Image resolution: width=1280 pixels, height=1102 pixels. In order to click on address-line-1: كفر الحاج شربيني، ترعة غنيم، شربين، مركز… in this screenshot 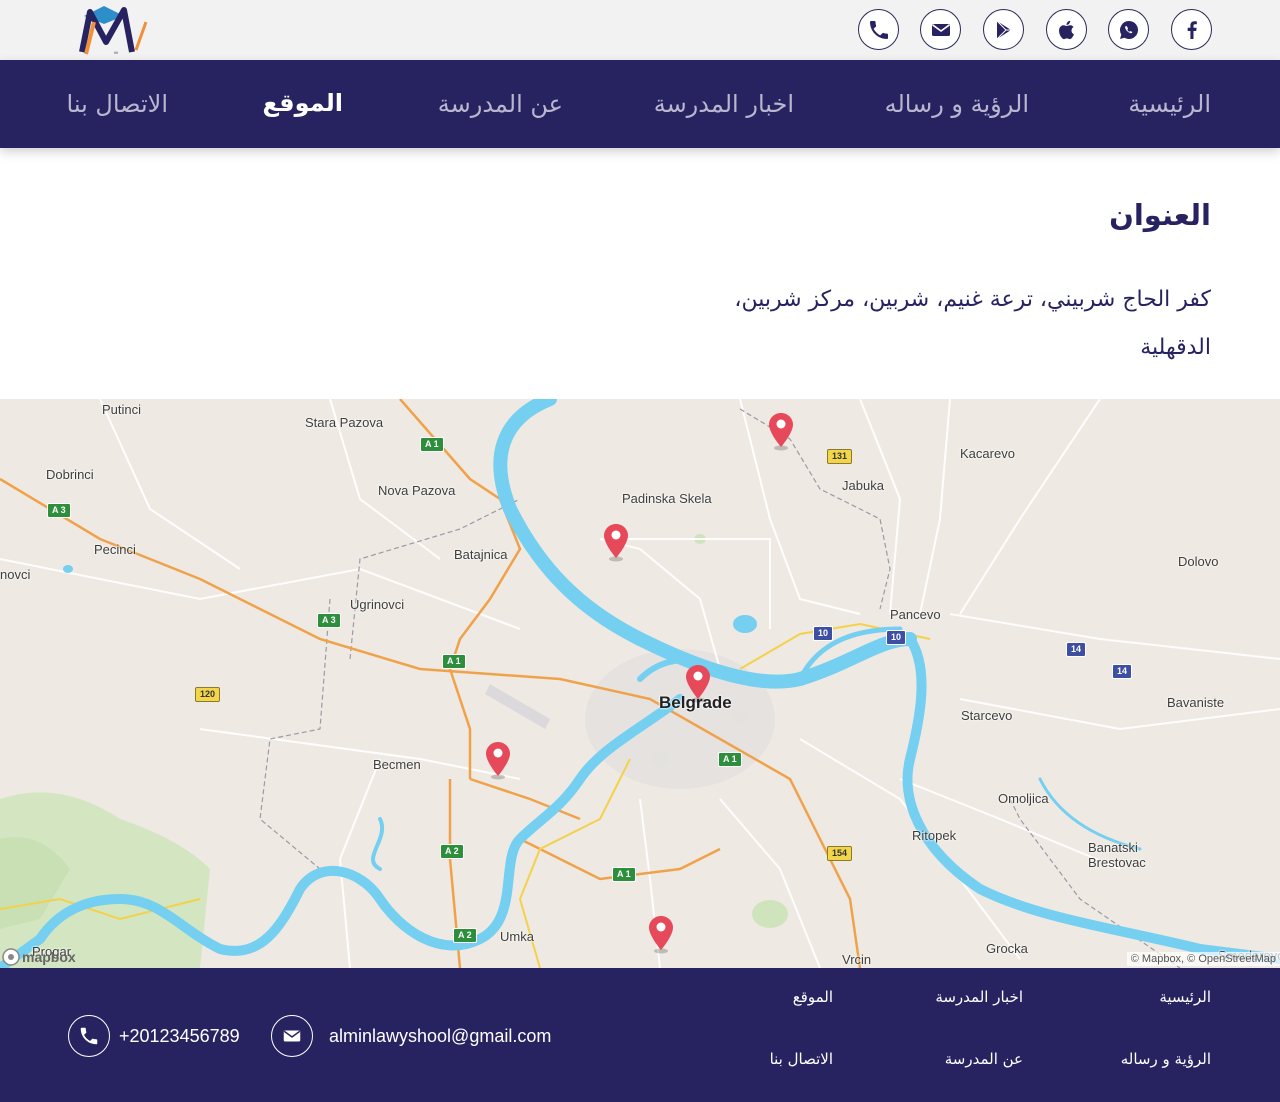, I will do `click(972, 299)`.